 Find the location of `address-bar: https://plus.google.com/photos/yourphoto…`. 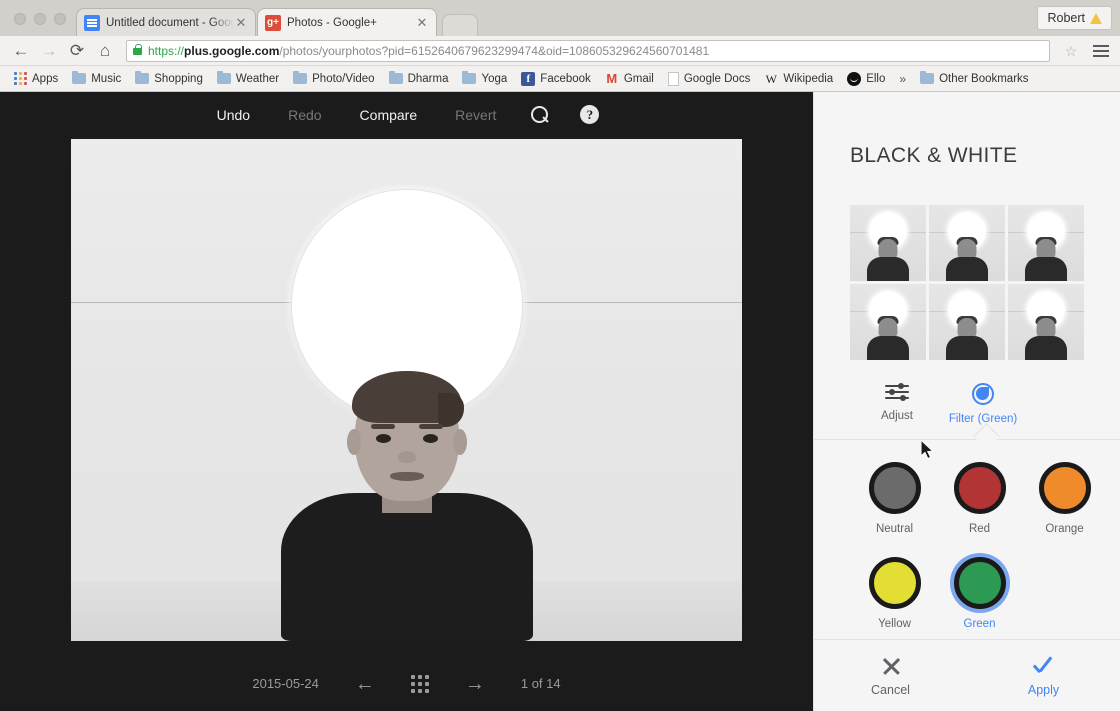

address-bar: https://plus.google.com/photos/yourphoto… is located at coordinates (588, 50).